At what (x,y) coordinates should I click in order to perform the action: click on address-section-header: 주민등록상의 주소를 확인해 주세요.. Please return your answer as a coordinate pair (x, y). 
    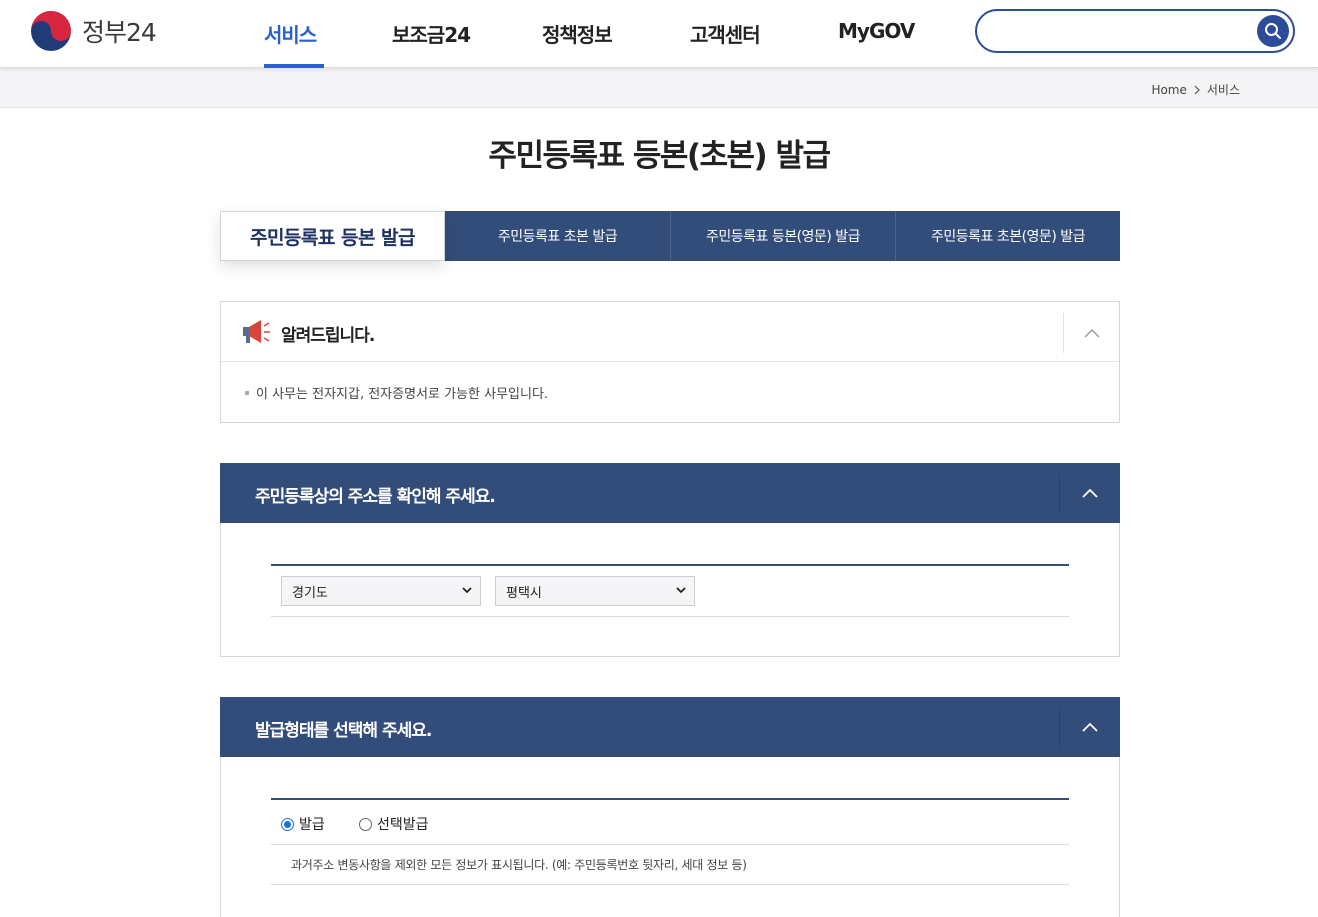
    Looking at the image, I should click on (670, 493).